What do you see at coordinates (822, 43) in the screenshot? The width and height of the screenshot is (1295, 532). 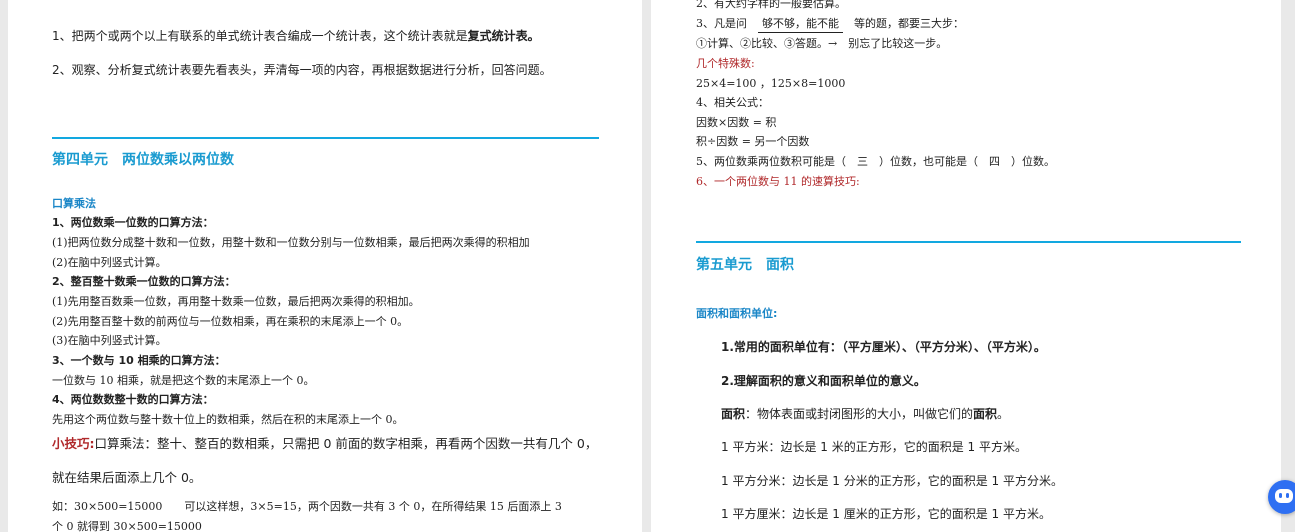 I see `note-text: ①计算、②比较、③答题。→ 别忘了比较这一步。` at bounding box center [822, 43].